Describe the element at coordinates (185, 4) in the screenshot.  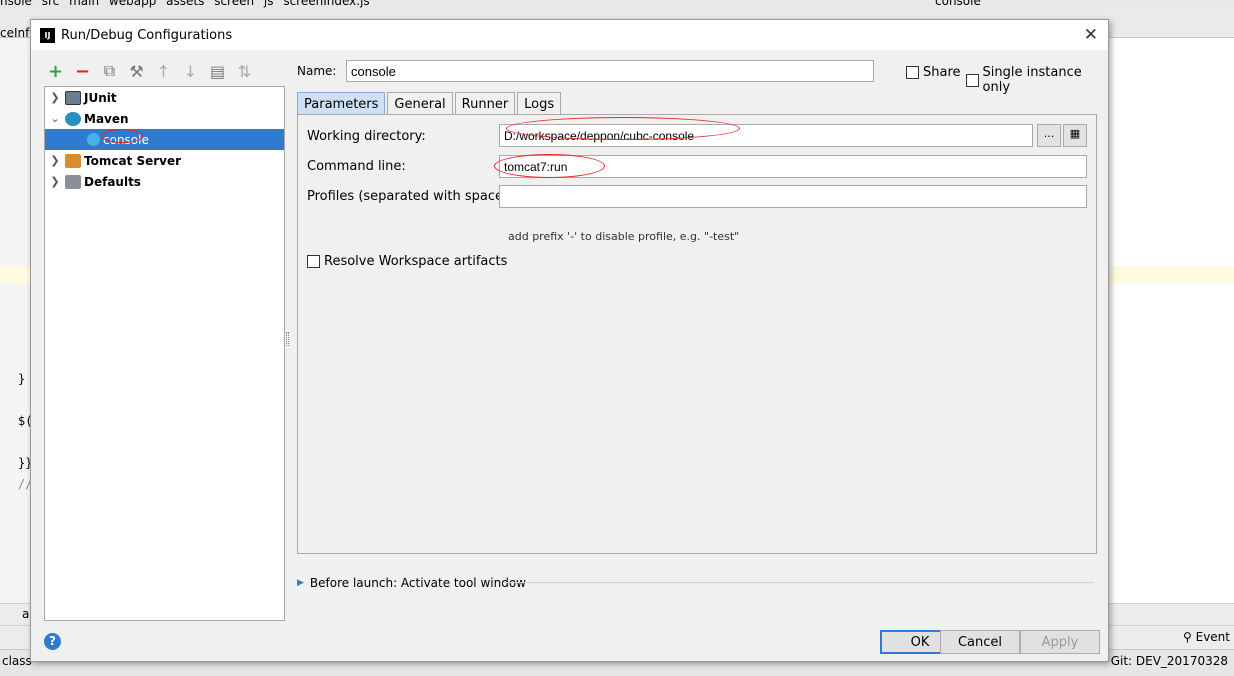
I see `breadcrumb-item: assets` at that location.